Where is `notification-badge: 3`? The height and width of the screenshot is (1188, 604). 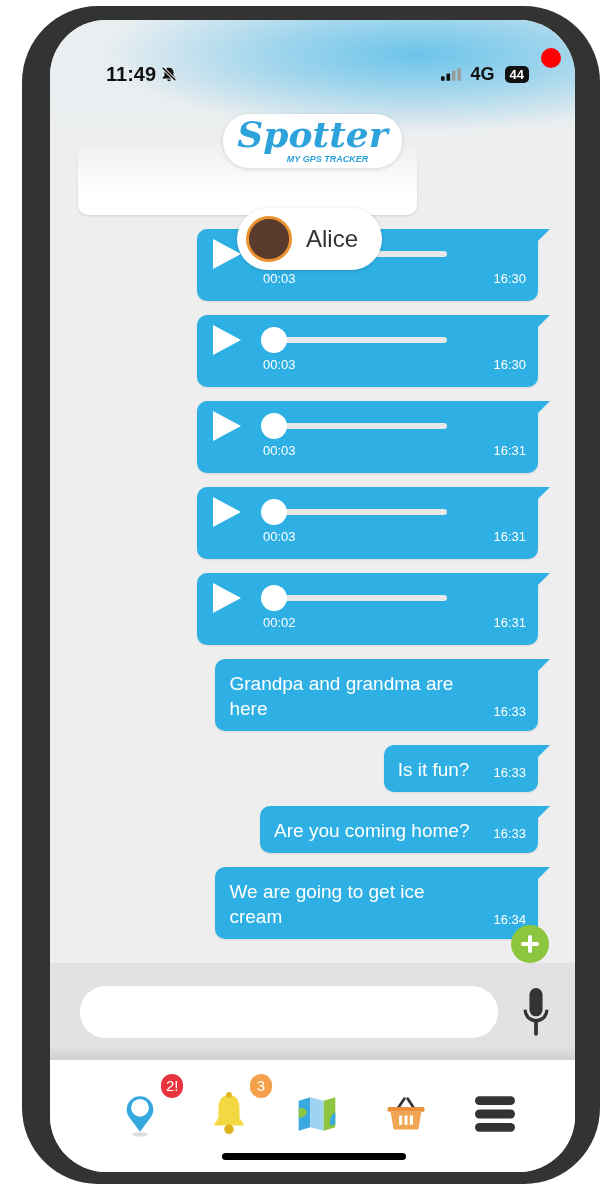
notification-badge: 3 is located at coordinates (260, 1086).